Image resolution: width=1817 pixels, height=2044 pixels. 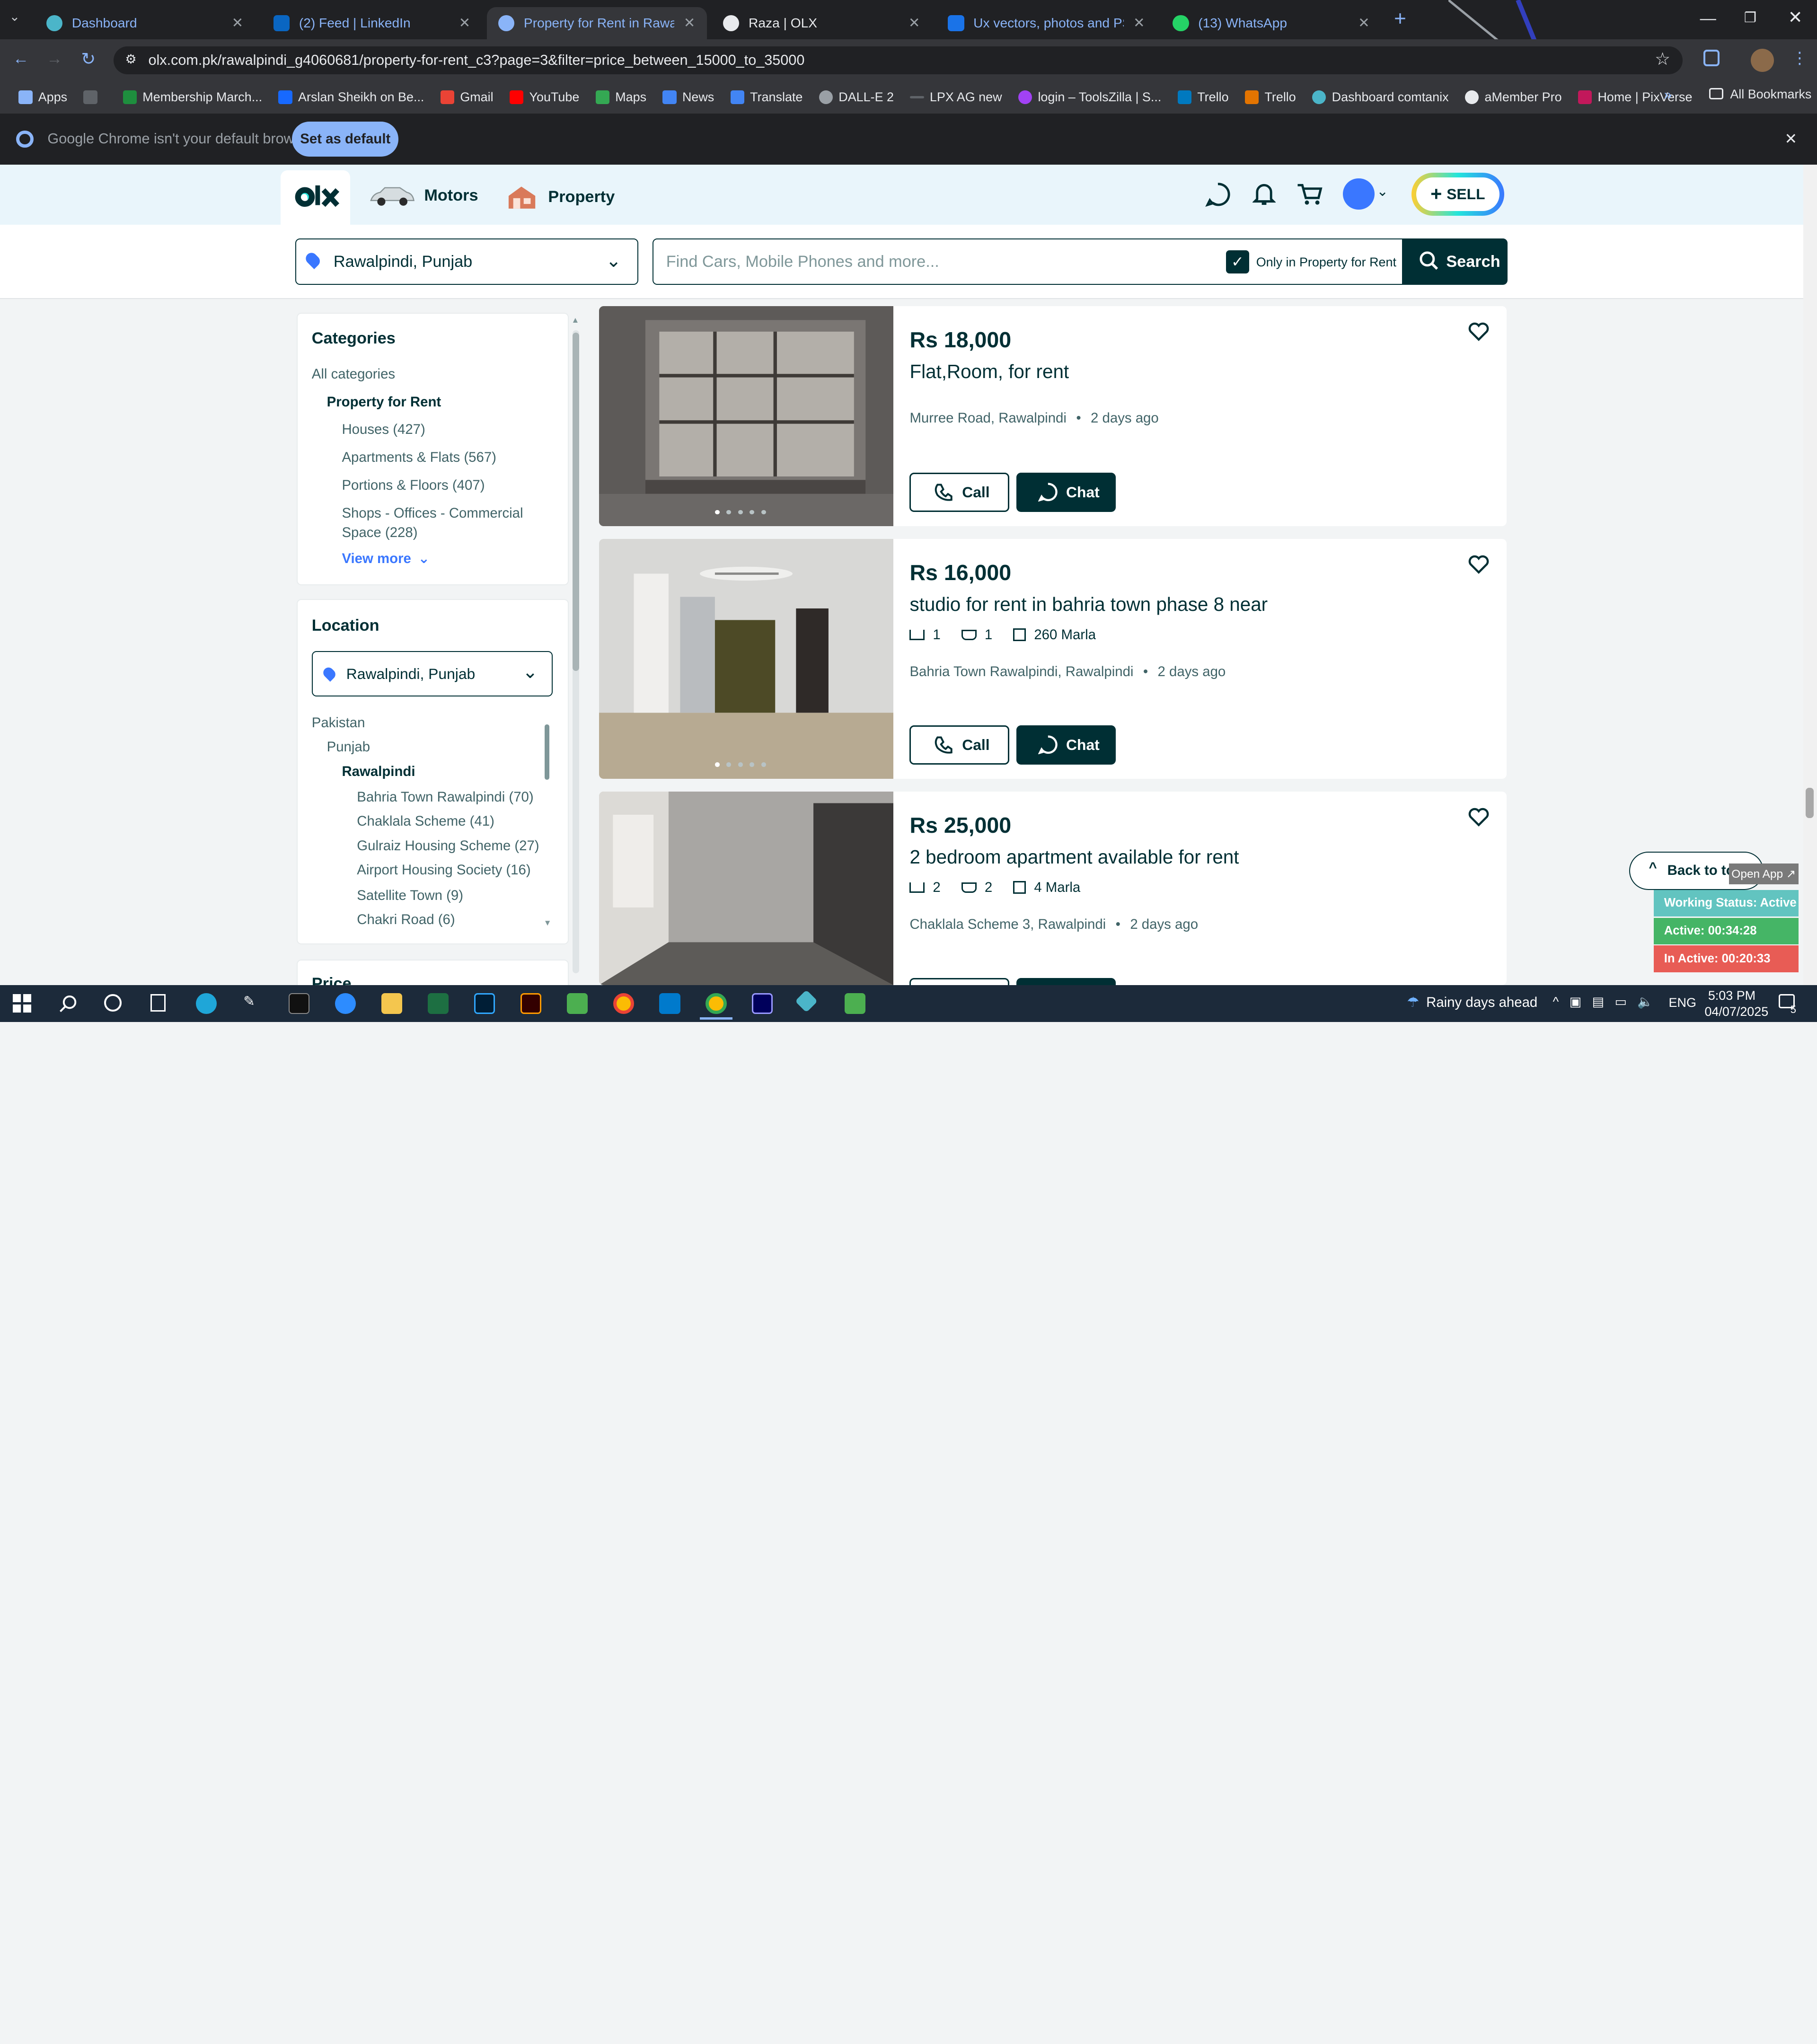 What do you see at coordinates (1799, 58) in the screenshot?
I see `chrome-menu-icon: ⋮` at bounding box center [1799, 58].